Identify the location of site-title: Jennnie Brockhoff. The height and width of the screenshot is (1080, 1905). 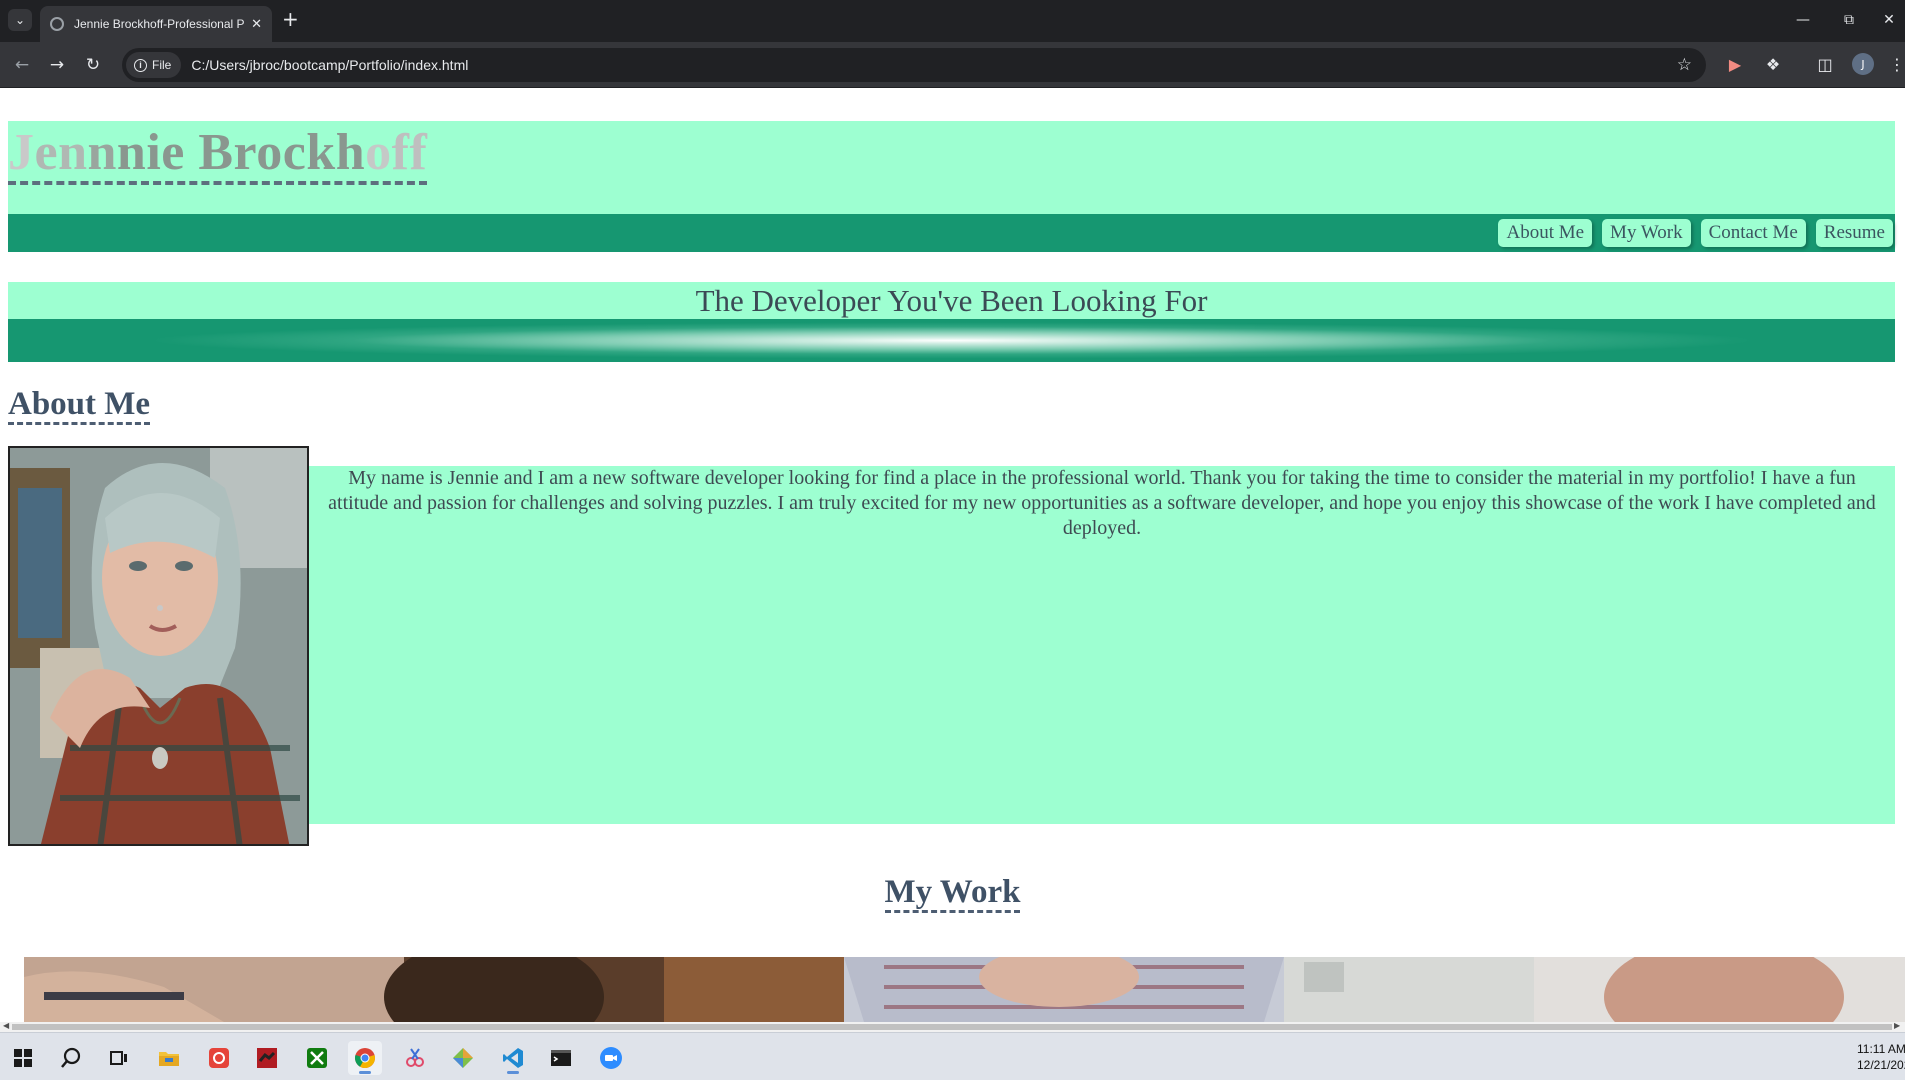
(218, 154).